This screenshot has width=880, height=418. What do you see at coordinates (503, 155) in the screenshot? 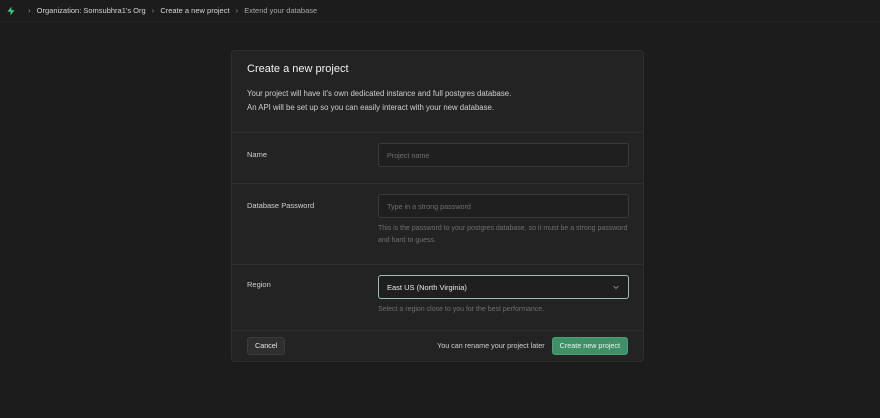
I see `project-name-input` at bounding box center [503, 155].